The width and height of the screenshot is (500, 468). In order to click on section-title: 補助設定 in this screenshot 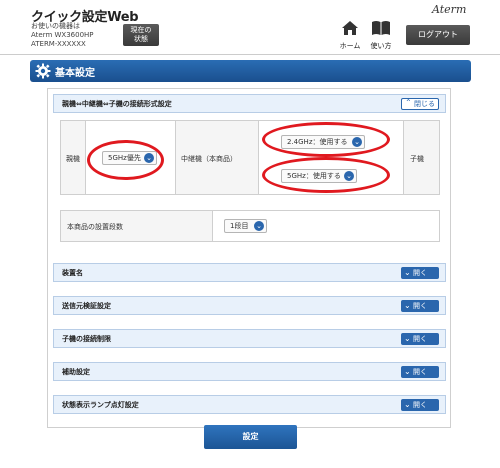, I will do `click(76, 372)`.